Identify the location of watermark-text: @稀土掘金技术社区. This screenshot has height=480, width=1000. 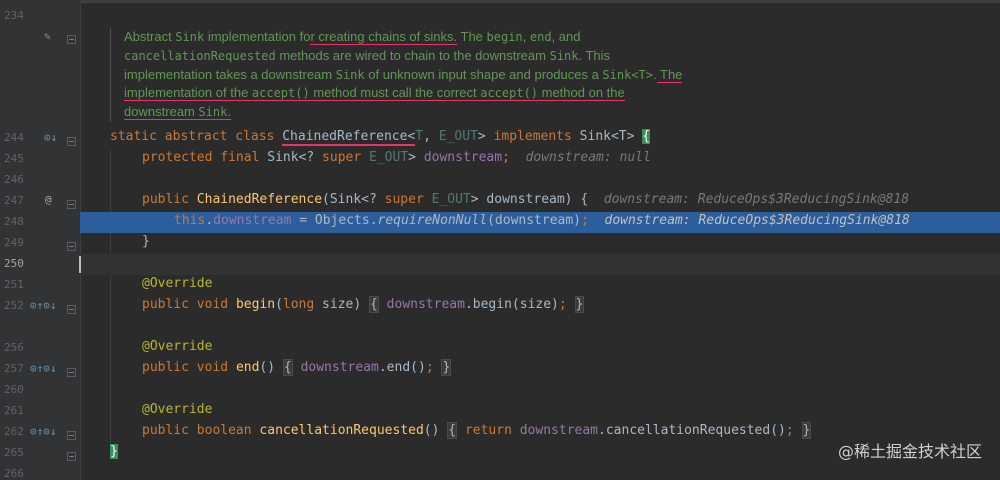
(909, 451).